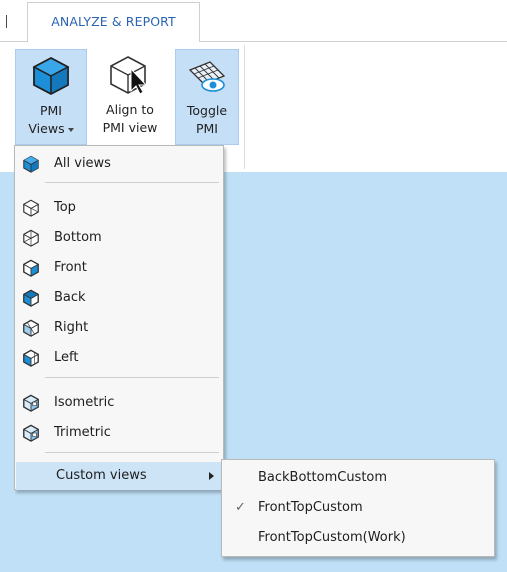 The image size is (507, 572). I want to click on menu-item-bottom: Bottom, so click(119, 238).